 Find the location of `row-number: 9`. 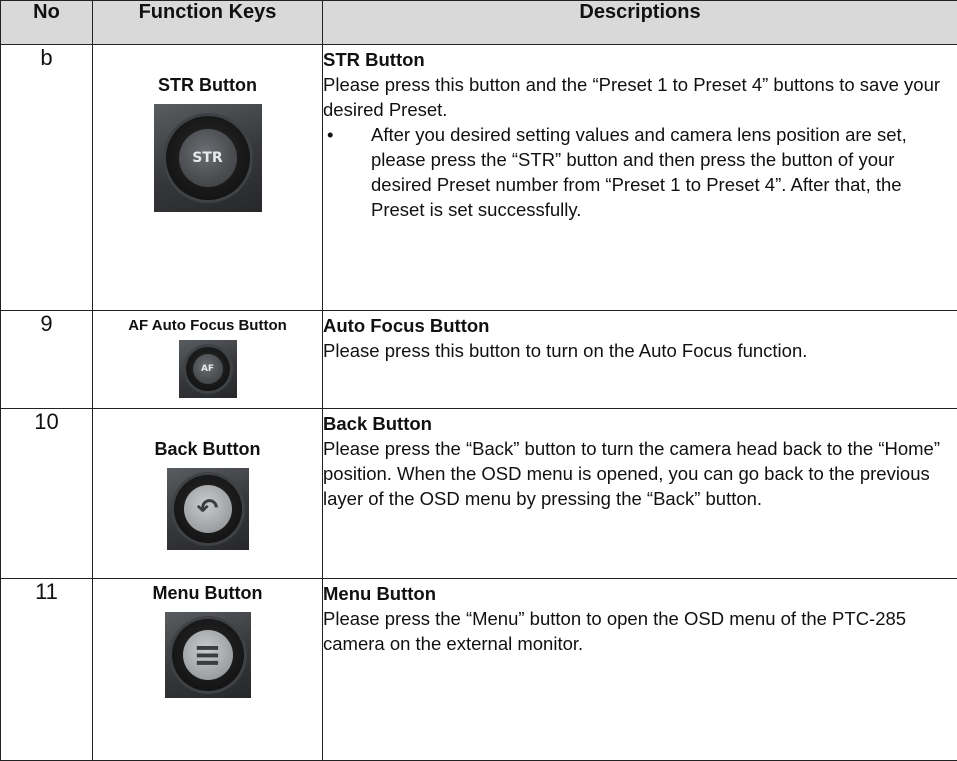

row-number: 9 is located at coordinates (47, 360).